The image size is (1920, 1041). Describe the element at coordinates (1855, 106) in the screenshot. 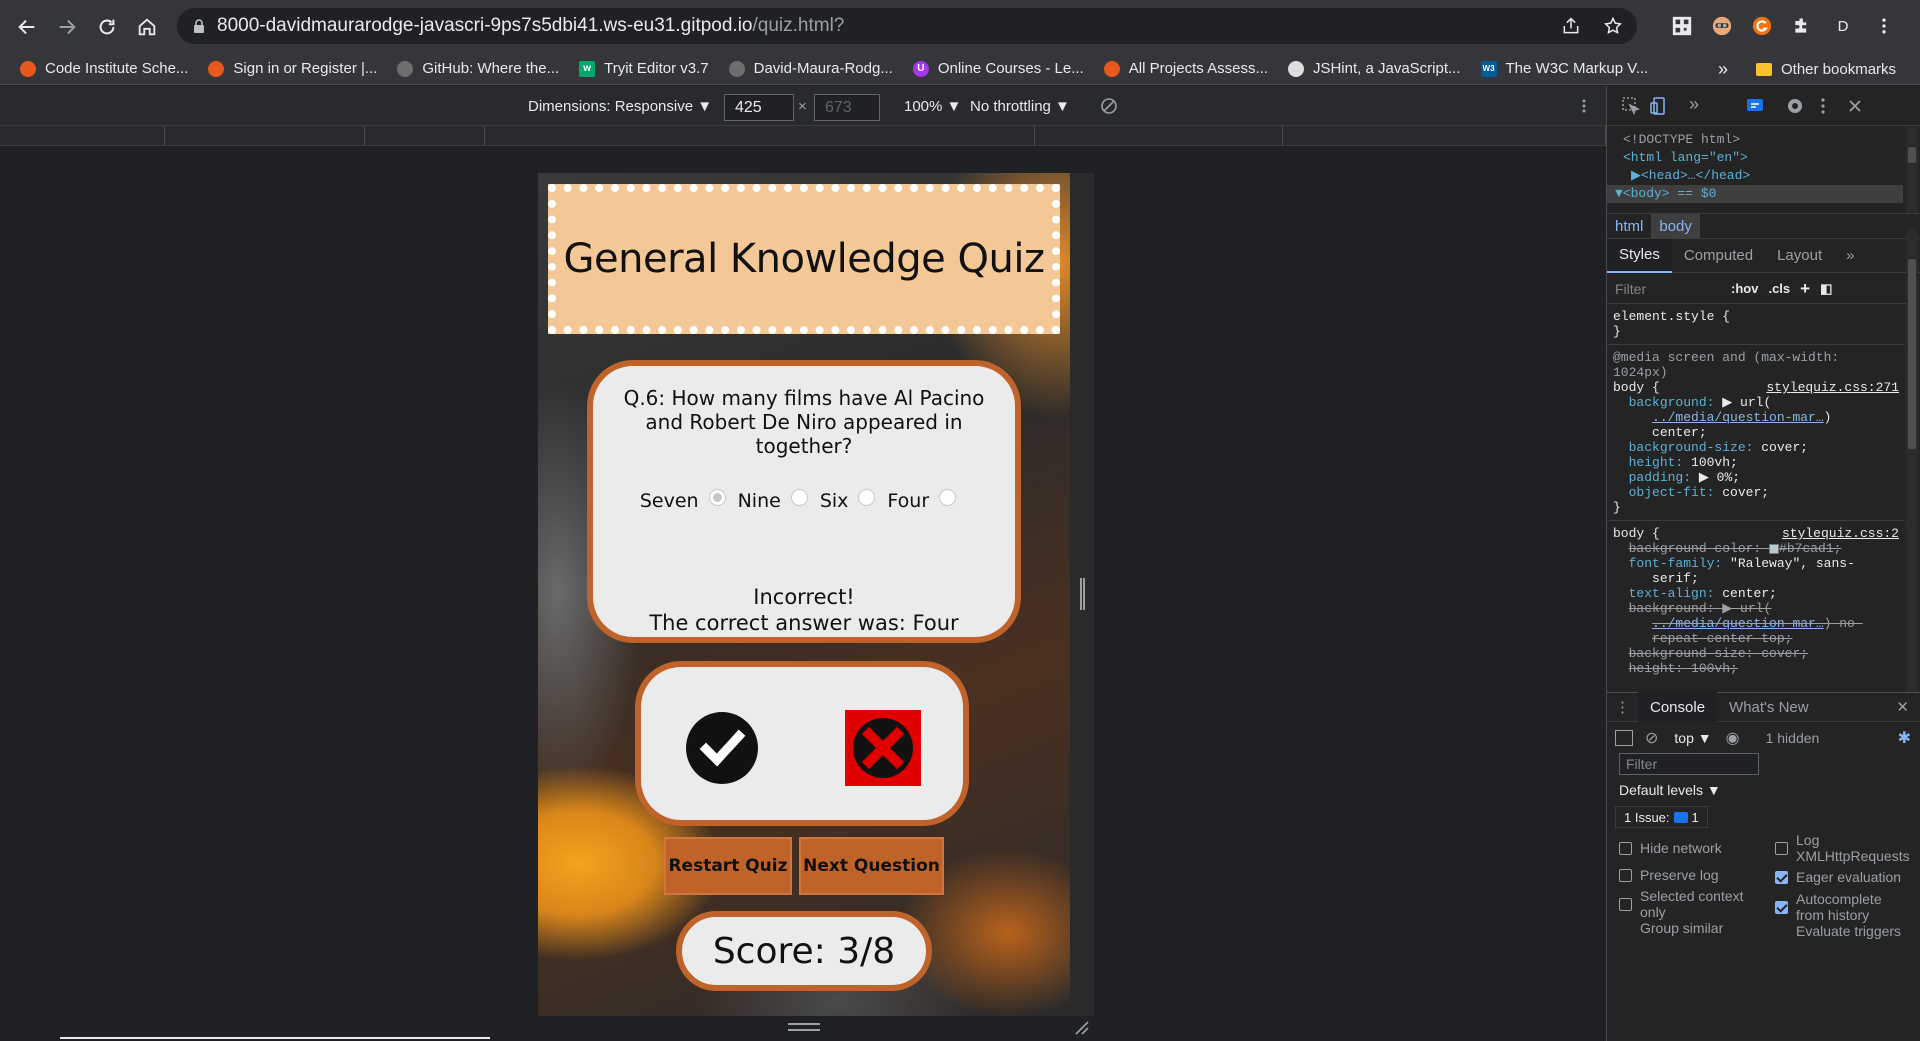

I see `close-icon` at that location.